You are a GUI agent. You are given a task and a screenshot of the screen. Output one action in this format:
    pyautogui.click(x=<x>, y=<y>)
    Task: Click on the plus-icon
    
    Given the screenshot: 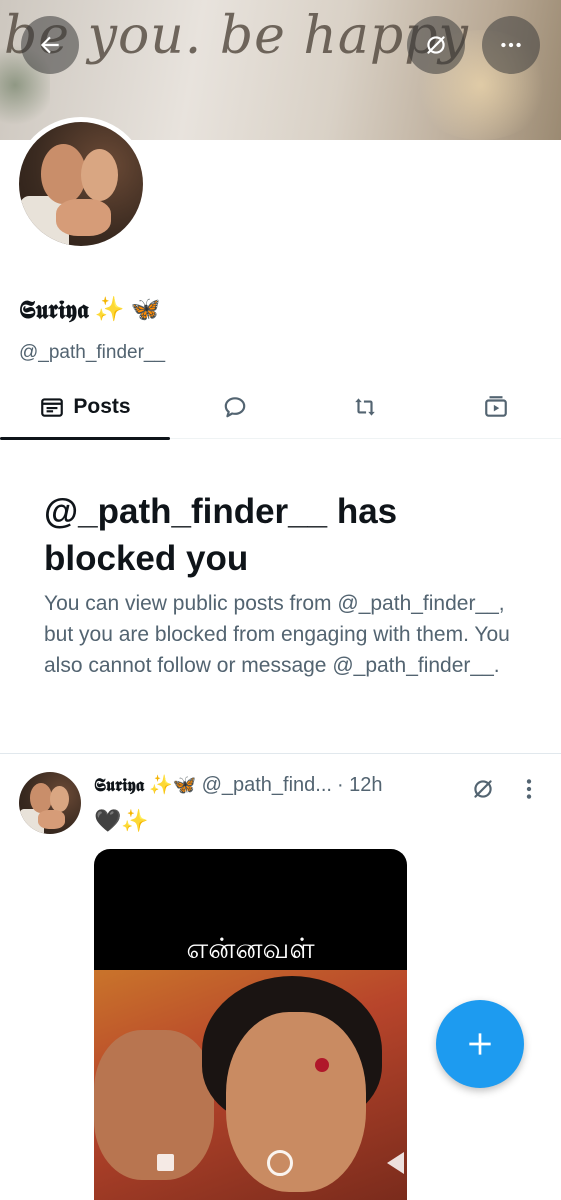 What is the action you would take?
    pyautogui.click(x=480, y=1044)
    